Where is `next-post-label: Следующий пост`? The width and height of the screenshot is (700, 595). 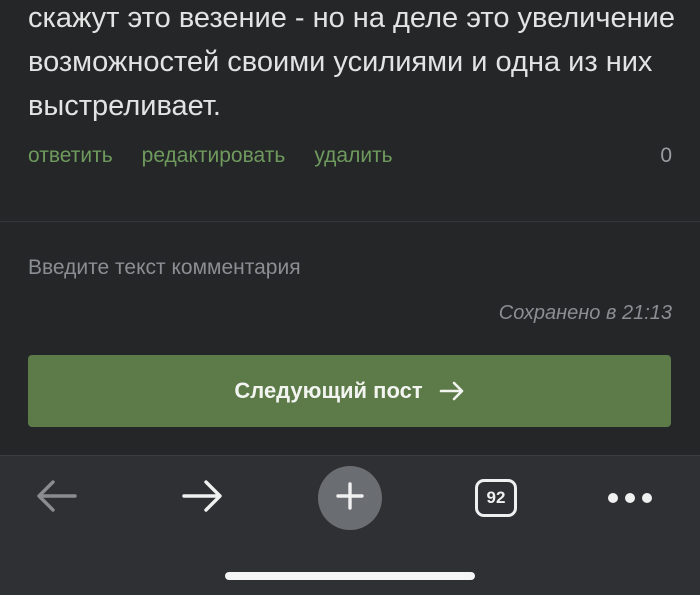 next-post-label: Следующий пост is located at coordinates (328, 390).